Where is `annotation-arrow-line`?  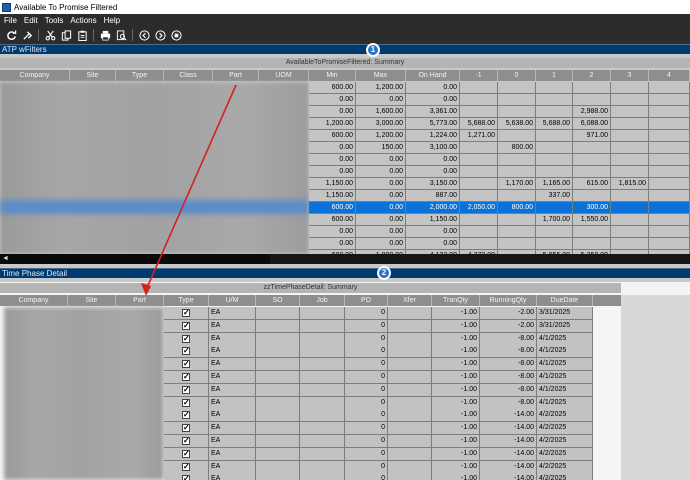 annotation-arrow-line is located at coordinates (191, 187).